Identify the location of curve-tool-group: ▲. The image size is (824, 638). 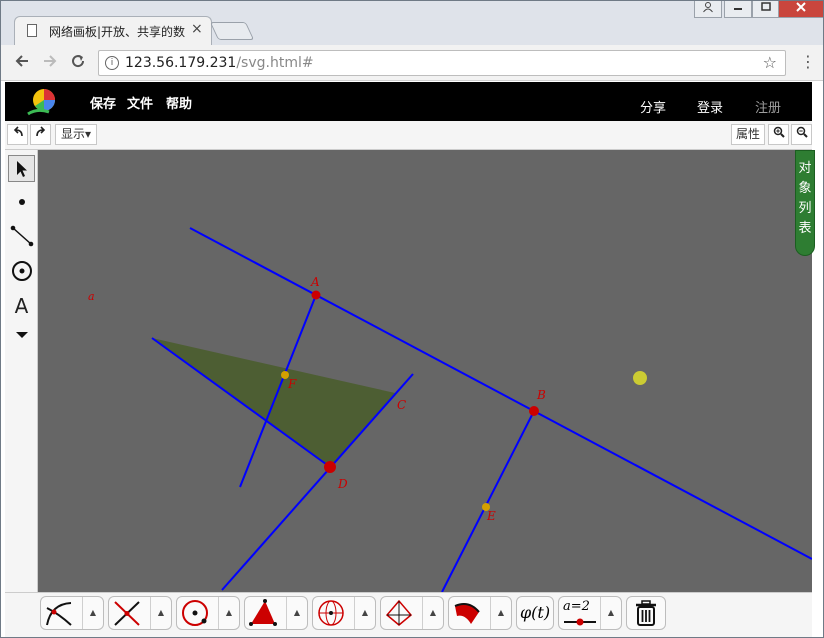
(72, 613).